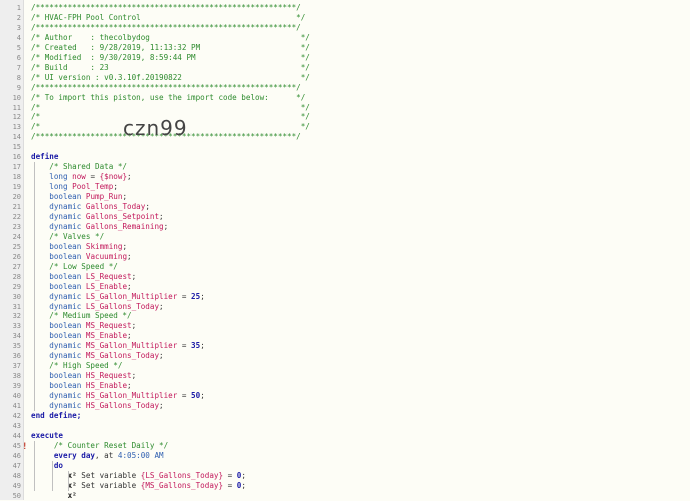 The height and width of the screenshot is (501, 690). I want to click on variable-name: HS_Enable, so click(106, 385).